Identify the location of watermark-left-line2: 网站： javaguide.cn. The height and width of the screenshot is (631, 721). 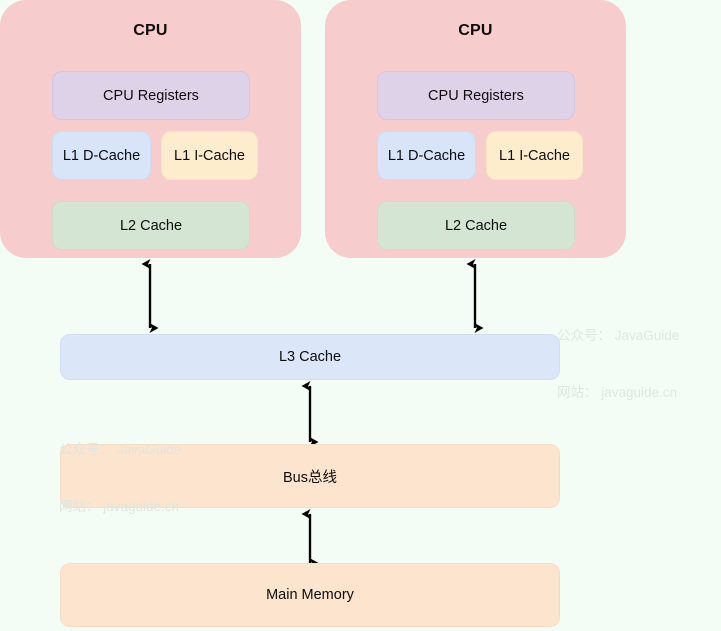
(119, 506).